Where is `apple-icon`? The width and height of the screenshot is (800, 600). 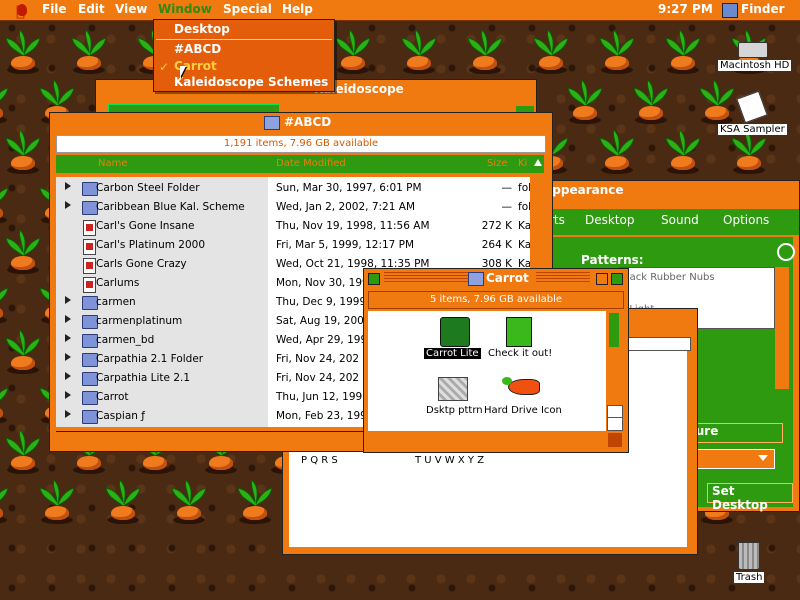 apple-icon is located at coordinates (22, 10).